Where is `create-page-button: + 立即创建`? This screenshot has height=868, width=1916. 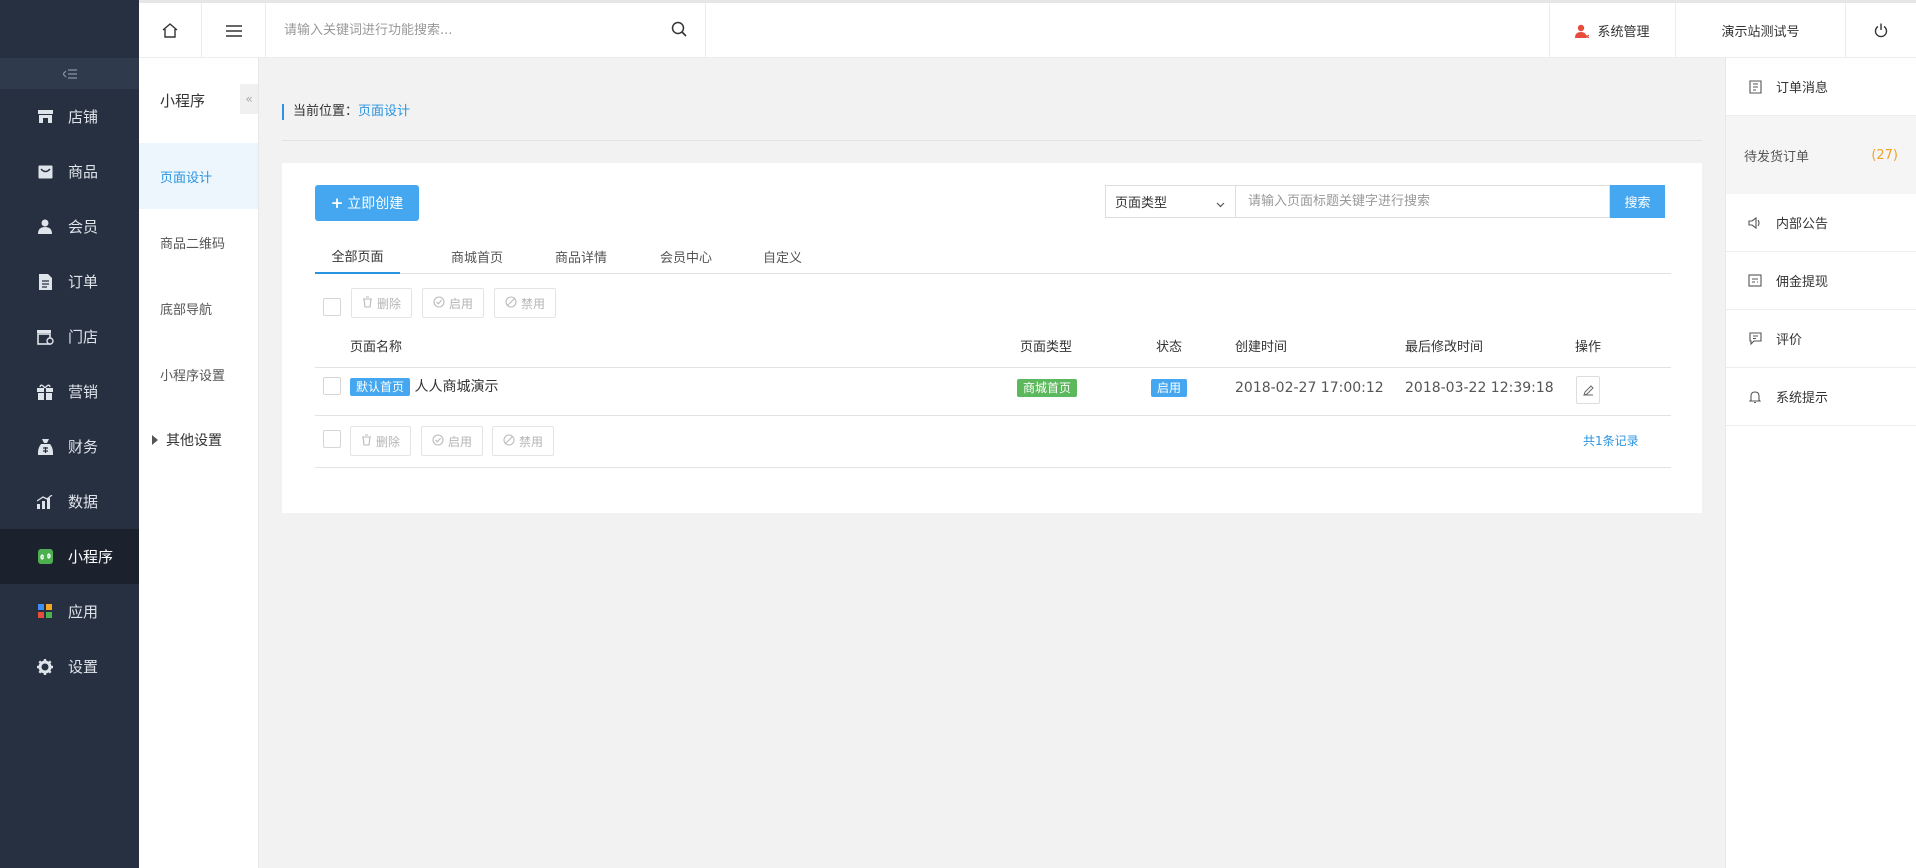
create-page-button: + 立即创建 is located at coordinates (367, 203).